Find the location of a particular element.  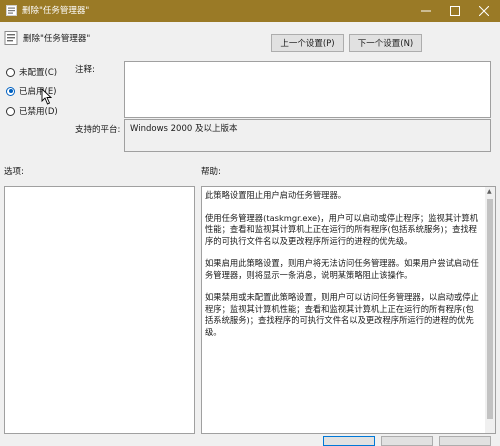

help-paragraph: 此策略设置阻止用户启动任务管理器。 is located at coordinates (276, 195).